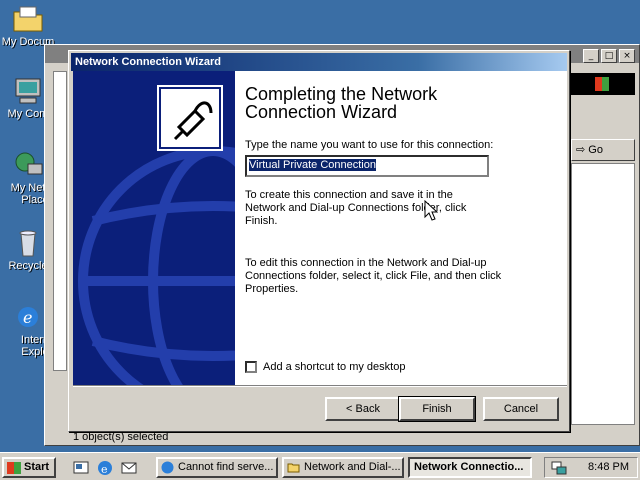 The height and width of the screenshot is (480, 640). What do you see at coordinates (363, 409) in the screenshot?
I see `back-button: < Back` at bounding box center [363, 409].